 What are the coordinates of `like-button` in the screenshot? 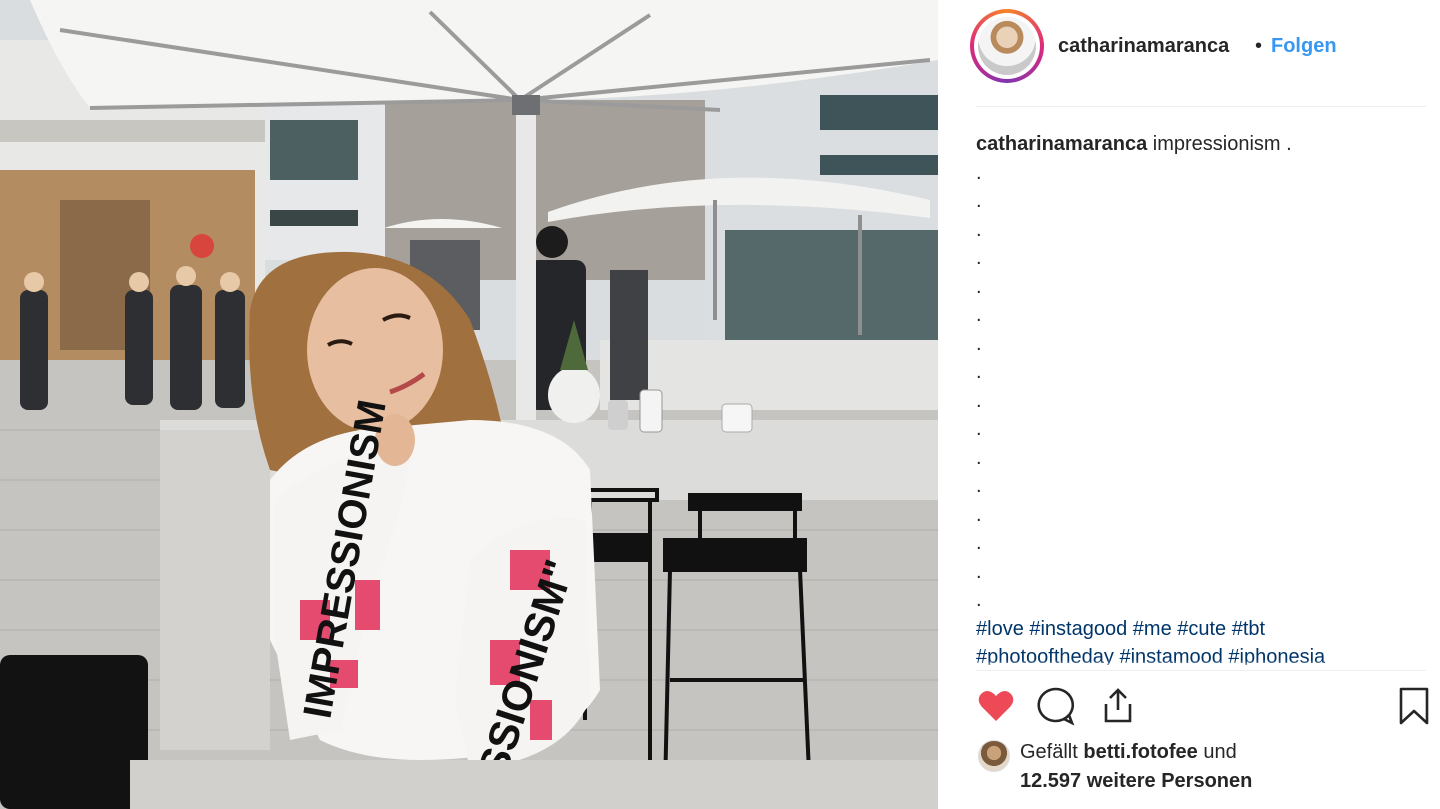 It's located at (996, 706).